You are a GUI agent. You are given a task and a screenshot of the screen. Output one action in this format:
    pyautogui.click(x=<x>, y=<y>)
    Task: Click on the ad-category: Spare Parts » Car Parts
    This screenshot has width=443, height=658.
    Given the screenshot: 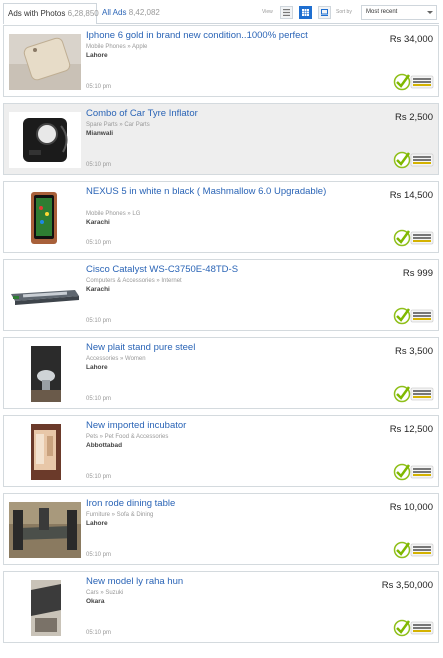 What is the action you would take?
    pyautogui.click(x=118, y=125)
    